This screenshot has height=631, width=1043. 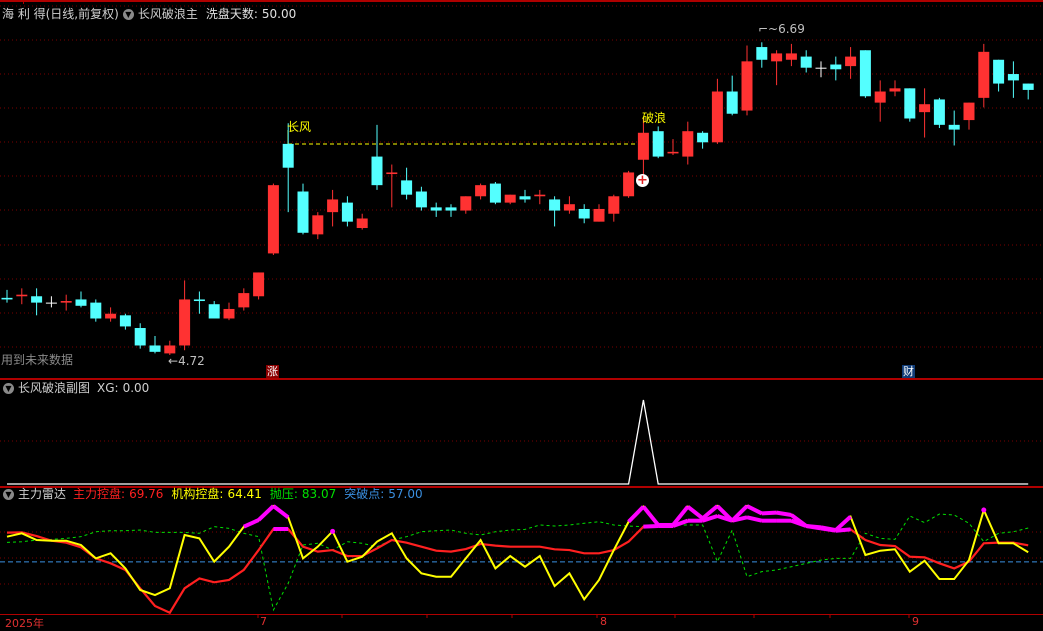 I want to click on marker-polang: 破浪, so click(x=654, y=118).